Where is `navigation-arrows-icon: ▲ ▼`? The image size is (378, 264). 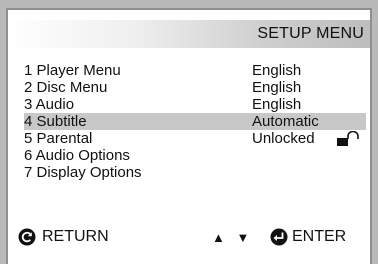 navigation-arrows-icon: ▲ ▼ is located at coordinates (233, 237).